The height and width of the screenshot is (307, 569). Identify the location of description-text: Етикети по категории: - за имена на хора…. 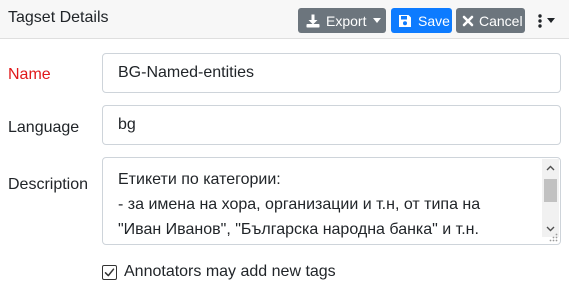
(299, 204).